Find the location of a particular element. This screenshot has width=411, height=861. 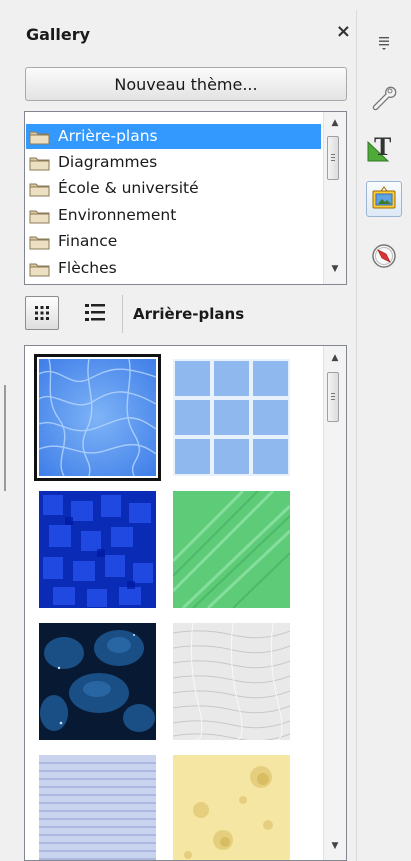

theme-list-item: Finance is located at coordinates (173, 241).